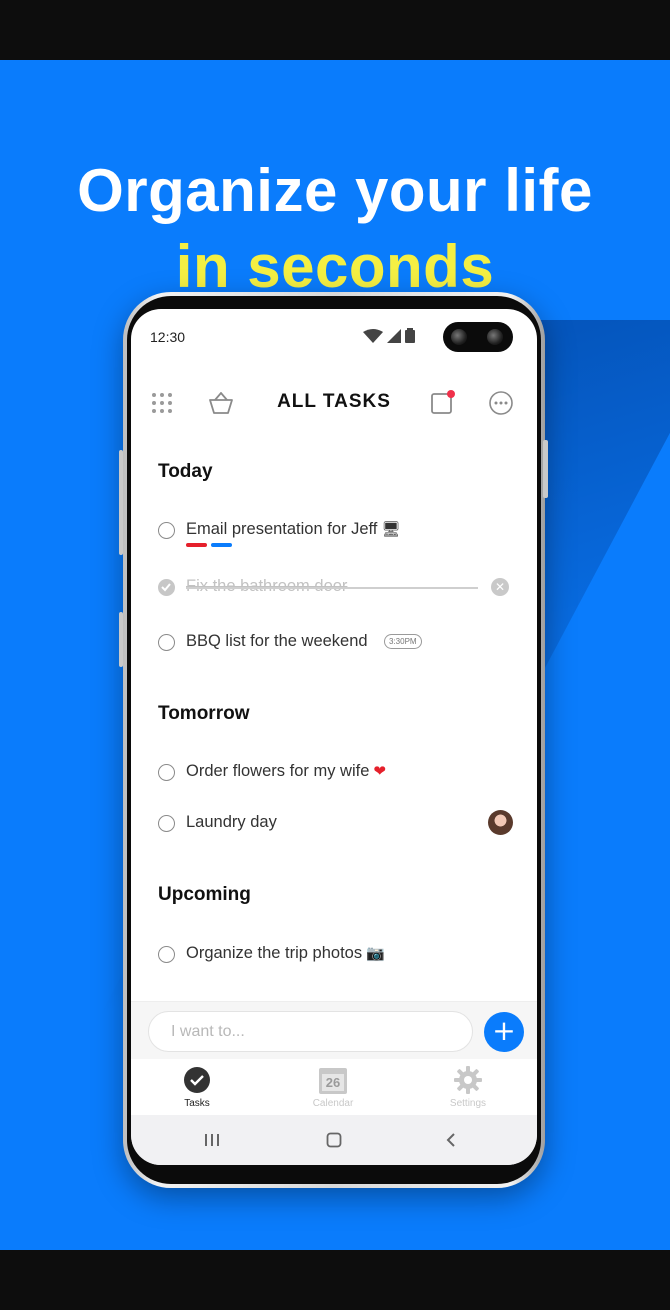 Image resolution: width=670 pixels, height=1310 pixels. Describe the element at coordinates (451, 1140) in the screenshot. I see `back-icon` at that location.